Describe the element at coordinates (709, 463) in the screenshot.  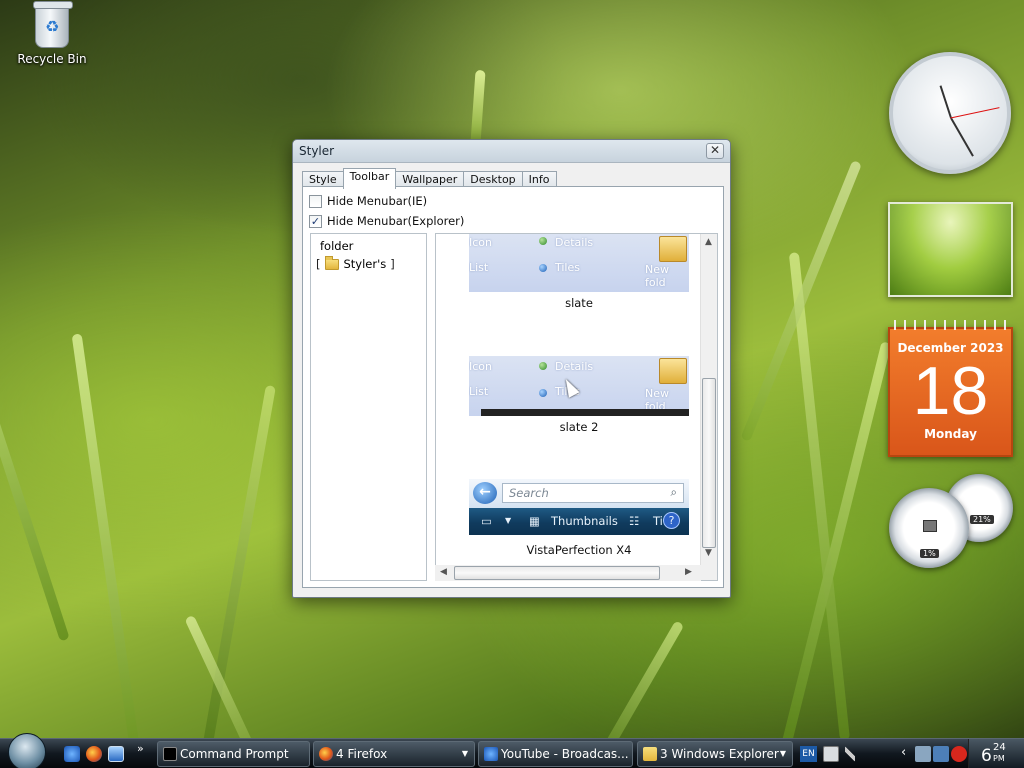
I see `vertical-scroll-thumb` at that location.